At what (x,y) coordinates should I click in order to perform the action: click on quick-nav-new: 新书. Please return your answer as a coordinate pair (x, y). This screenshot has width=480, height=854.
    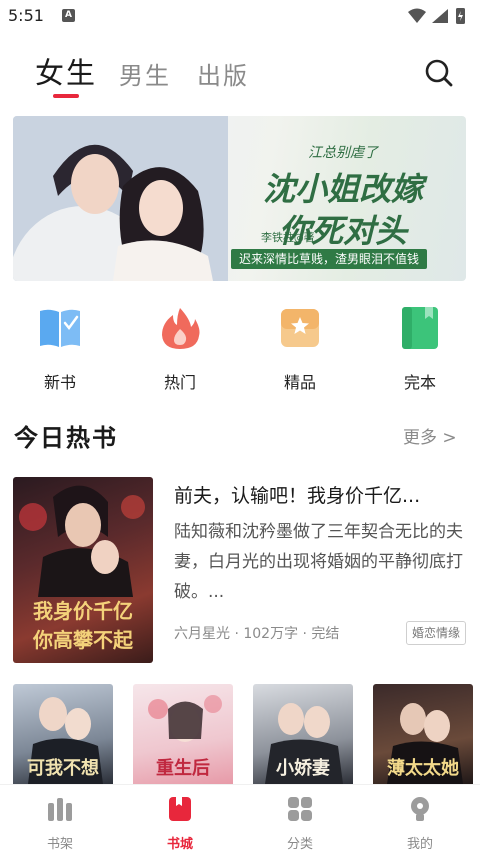
    Looking at the image, I should click on (60, 349).